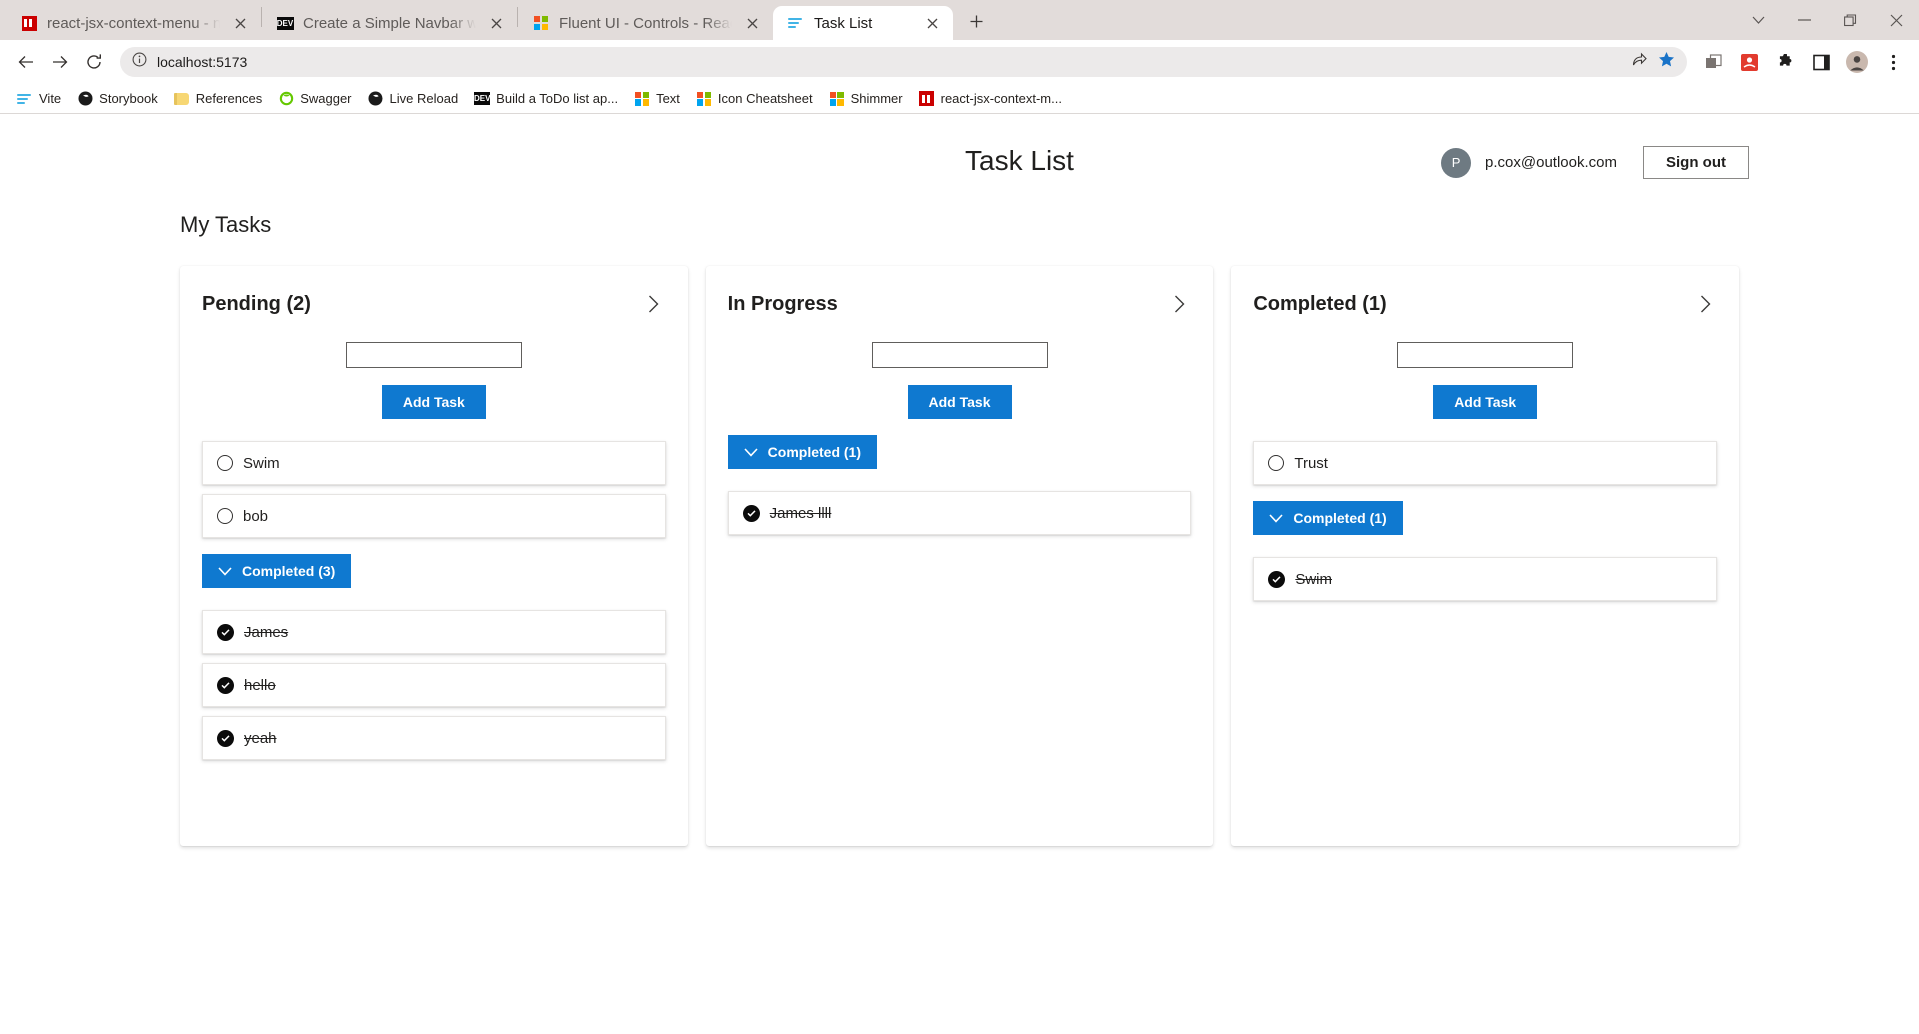  I want to click on chevron-down-icon, so click(1758, 20).